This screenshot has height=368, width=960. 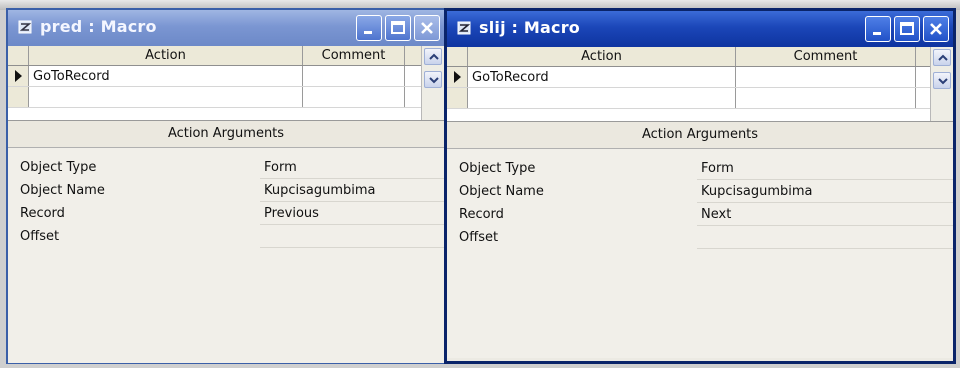 I want to click on window-title: pred : Macro, so click(x=98, y=26).